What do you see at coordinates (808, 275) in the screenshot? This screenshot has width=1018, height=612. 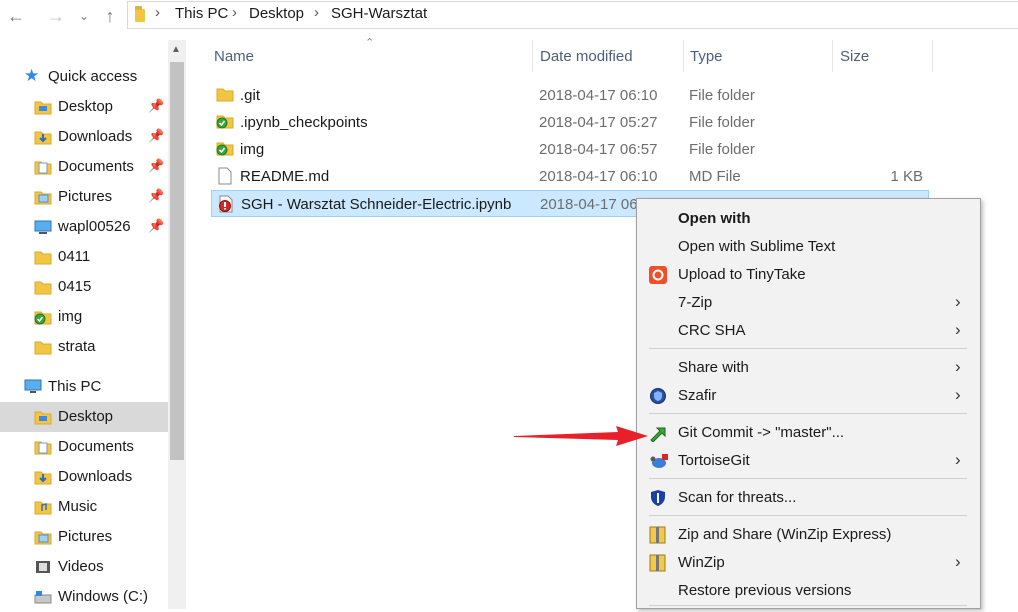 I see `menu-item: Upload to TinyTake` at bounding box center [808, 275].